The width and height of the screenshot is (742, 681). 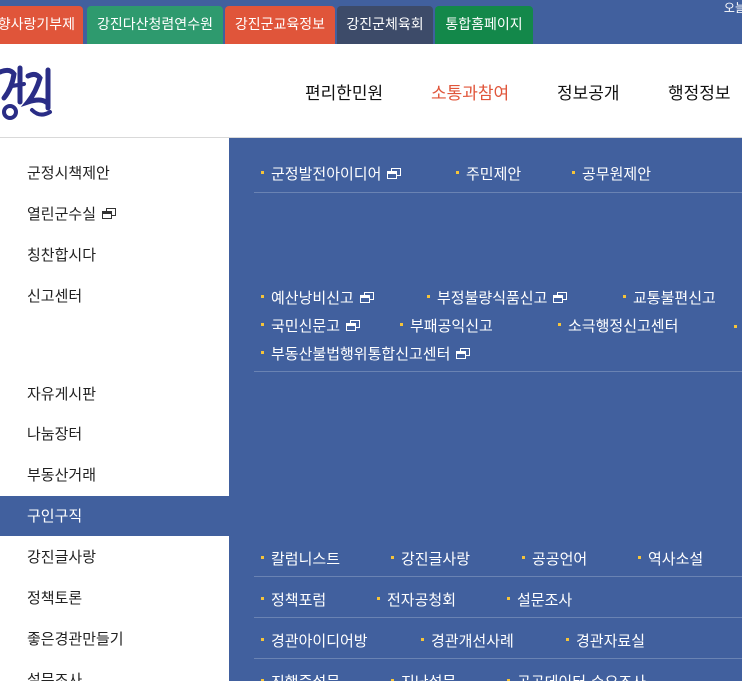 I want to click on sub-landscape-case: 경관개선사례, so click(x=467, y=640).